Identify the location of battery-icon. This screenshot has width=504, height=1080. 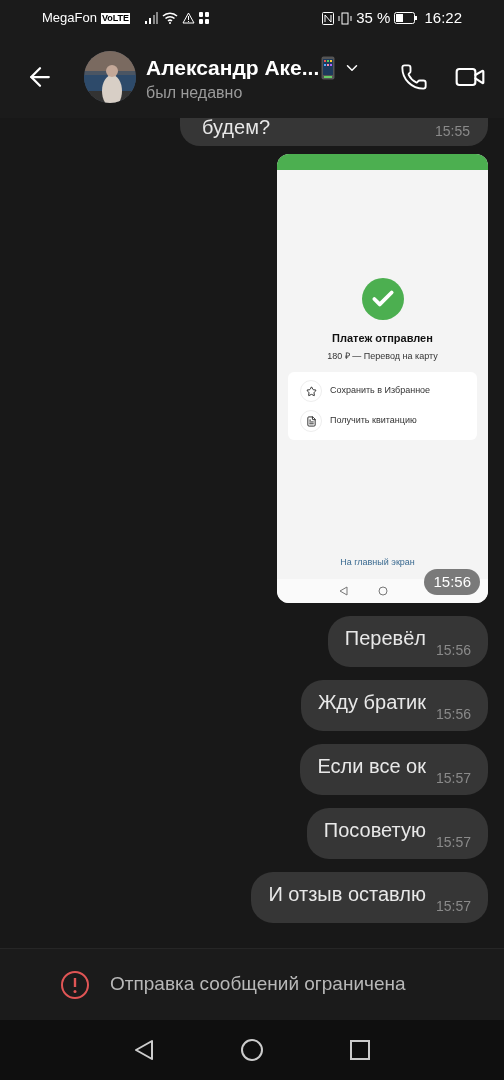
(406, 18).